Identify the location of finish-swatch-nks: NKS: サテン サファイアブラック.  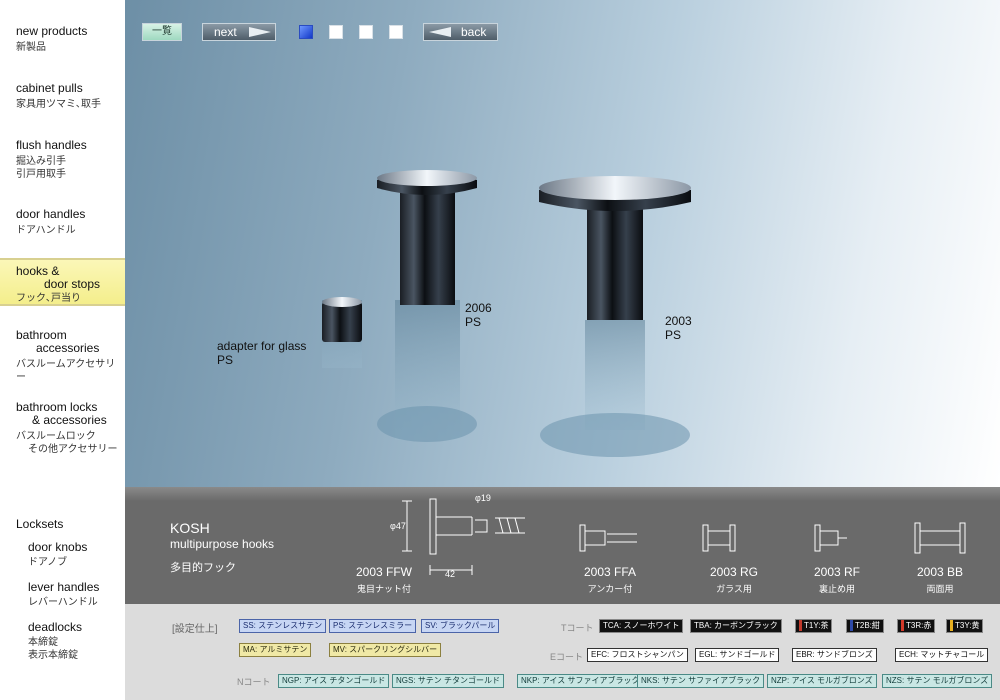
(701, 681).